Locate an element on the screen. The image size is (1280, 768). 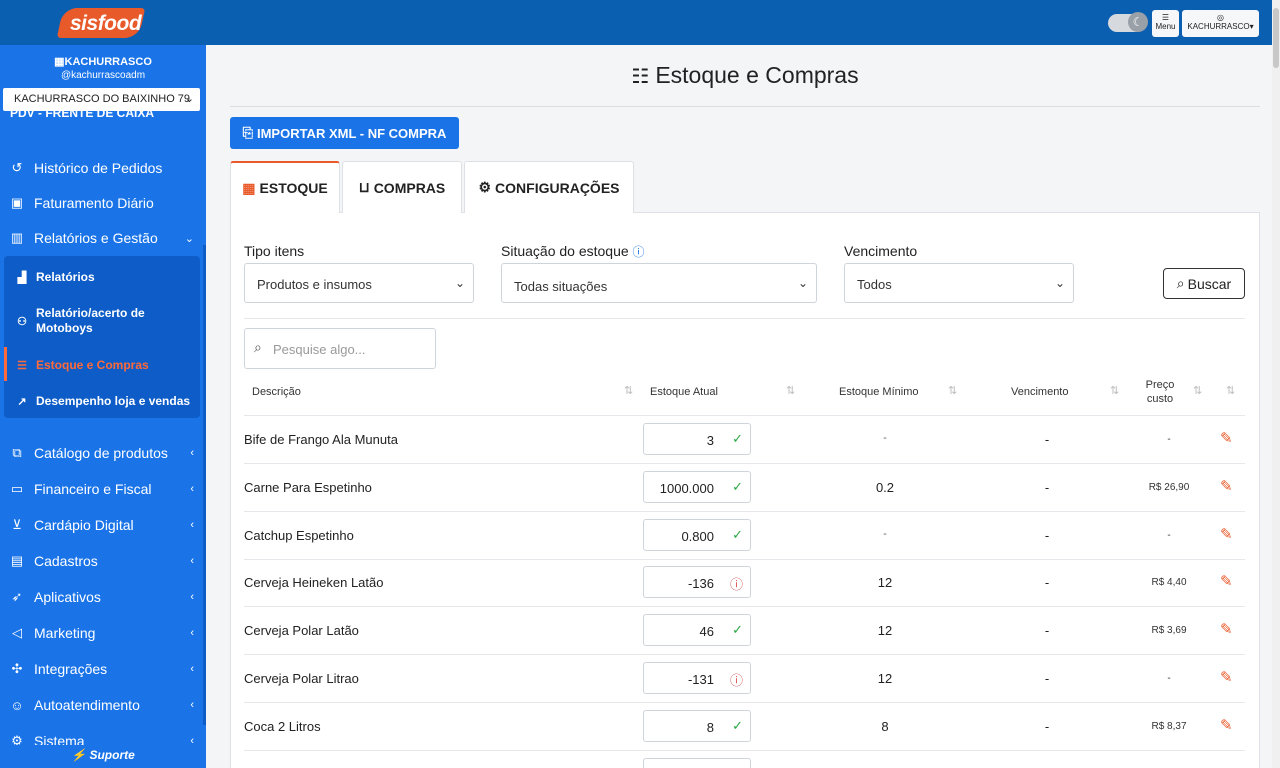
column-header-estoque-atual: Estoque Atual is located at coordinates (684, 392).